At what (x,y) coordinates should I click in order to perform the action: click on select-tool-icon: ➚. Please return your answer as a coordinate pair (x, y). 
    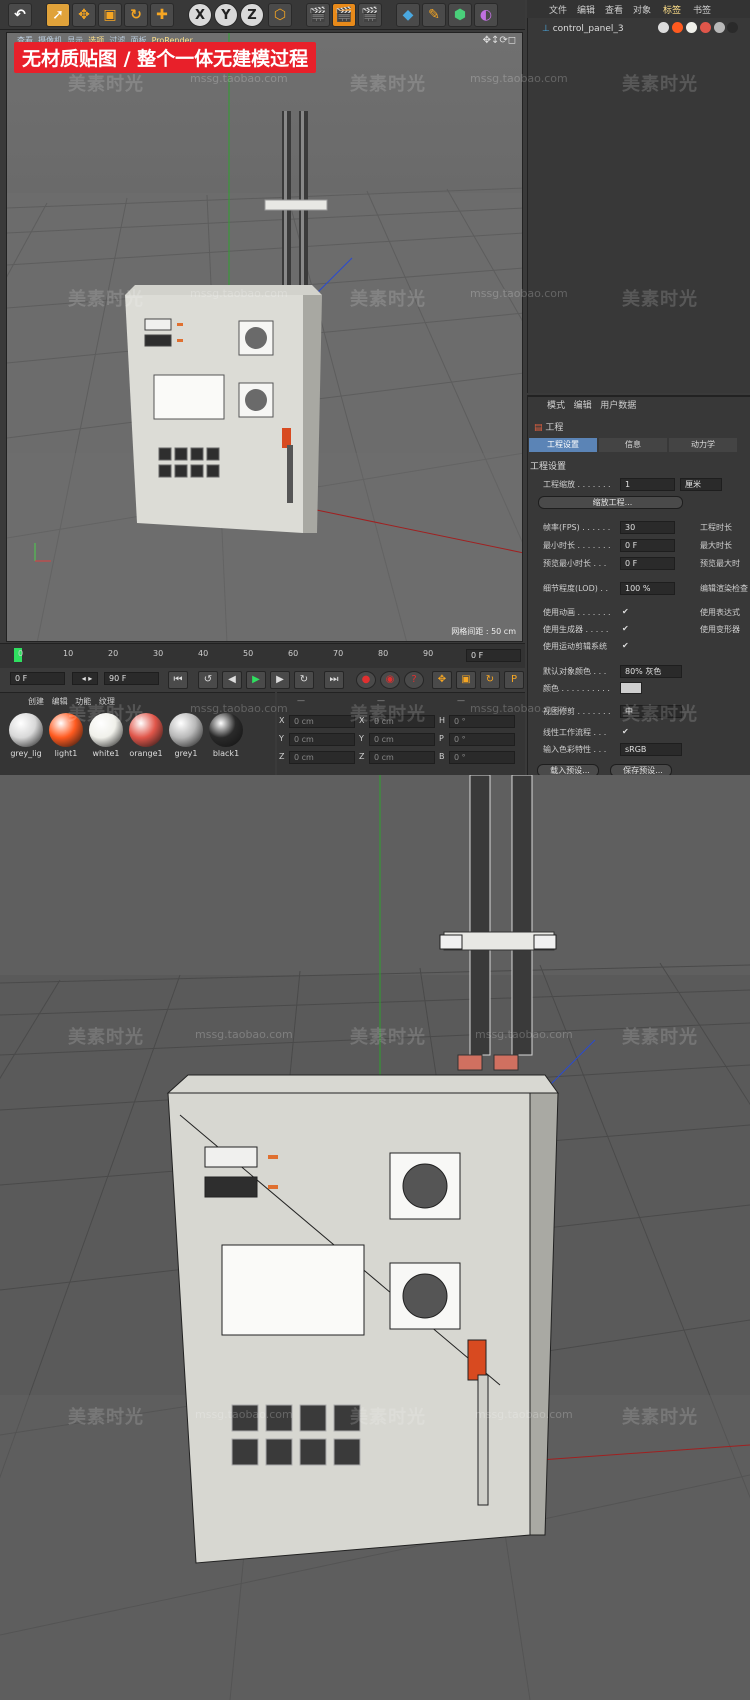
    Looking at the image, I should click on (58, 15).